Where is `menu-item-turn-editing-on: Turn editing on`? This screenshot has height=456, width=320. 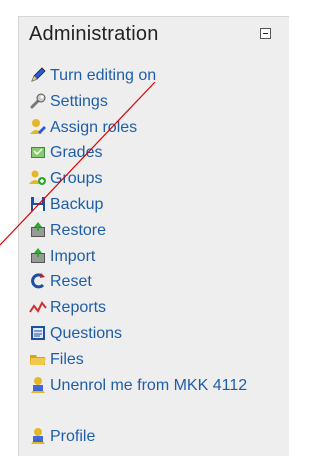 menu-item-turn-editing-on: Turn editing on is located at coordinates (156, 79).